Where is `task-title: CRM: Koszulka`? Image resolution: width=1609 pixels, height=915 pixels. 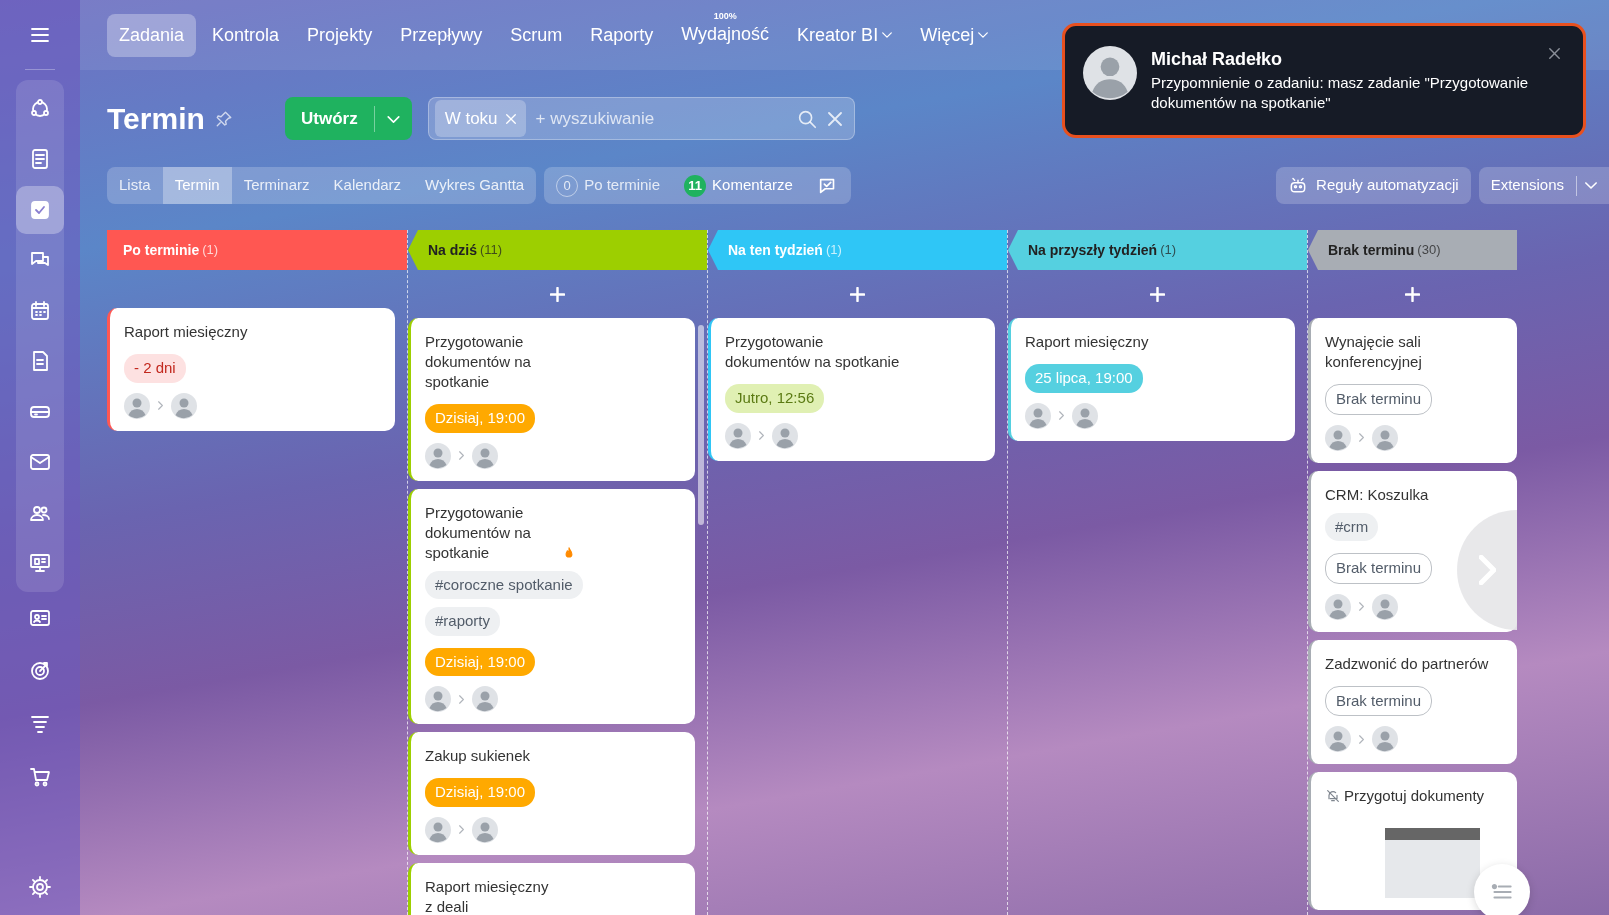
task-title: CRM: Koszulka is located at coordinates (1377, 494).